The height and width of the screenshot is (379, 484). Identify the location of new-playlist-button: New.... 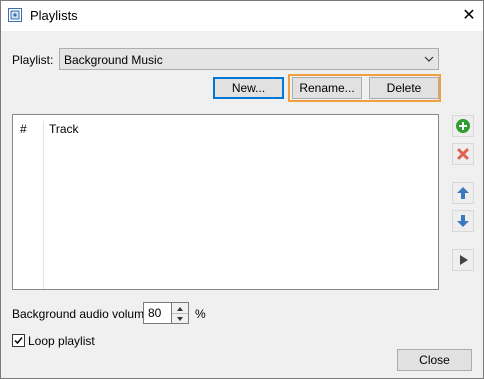
(248, 88).